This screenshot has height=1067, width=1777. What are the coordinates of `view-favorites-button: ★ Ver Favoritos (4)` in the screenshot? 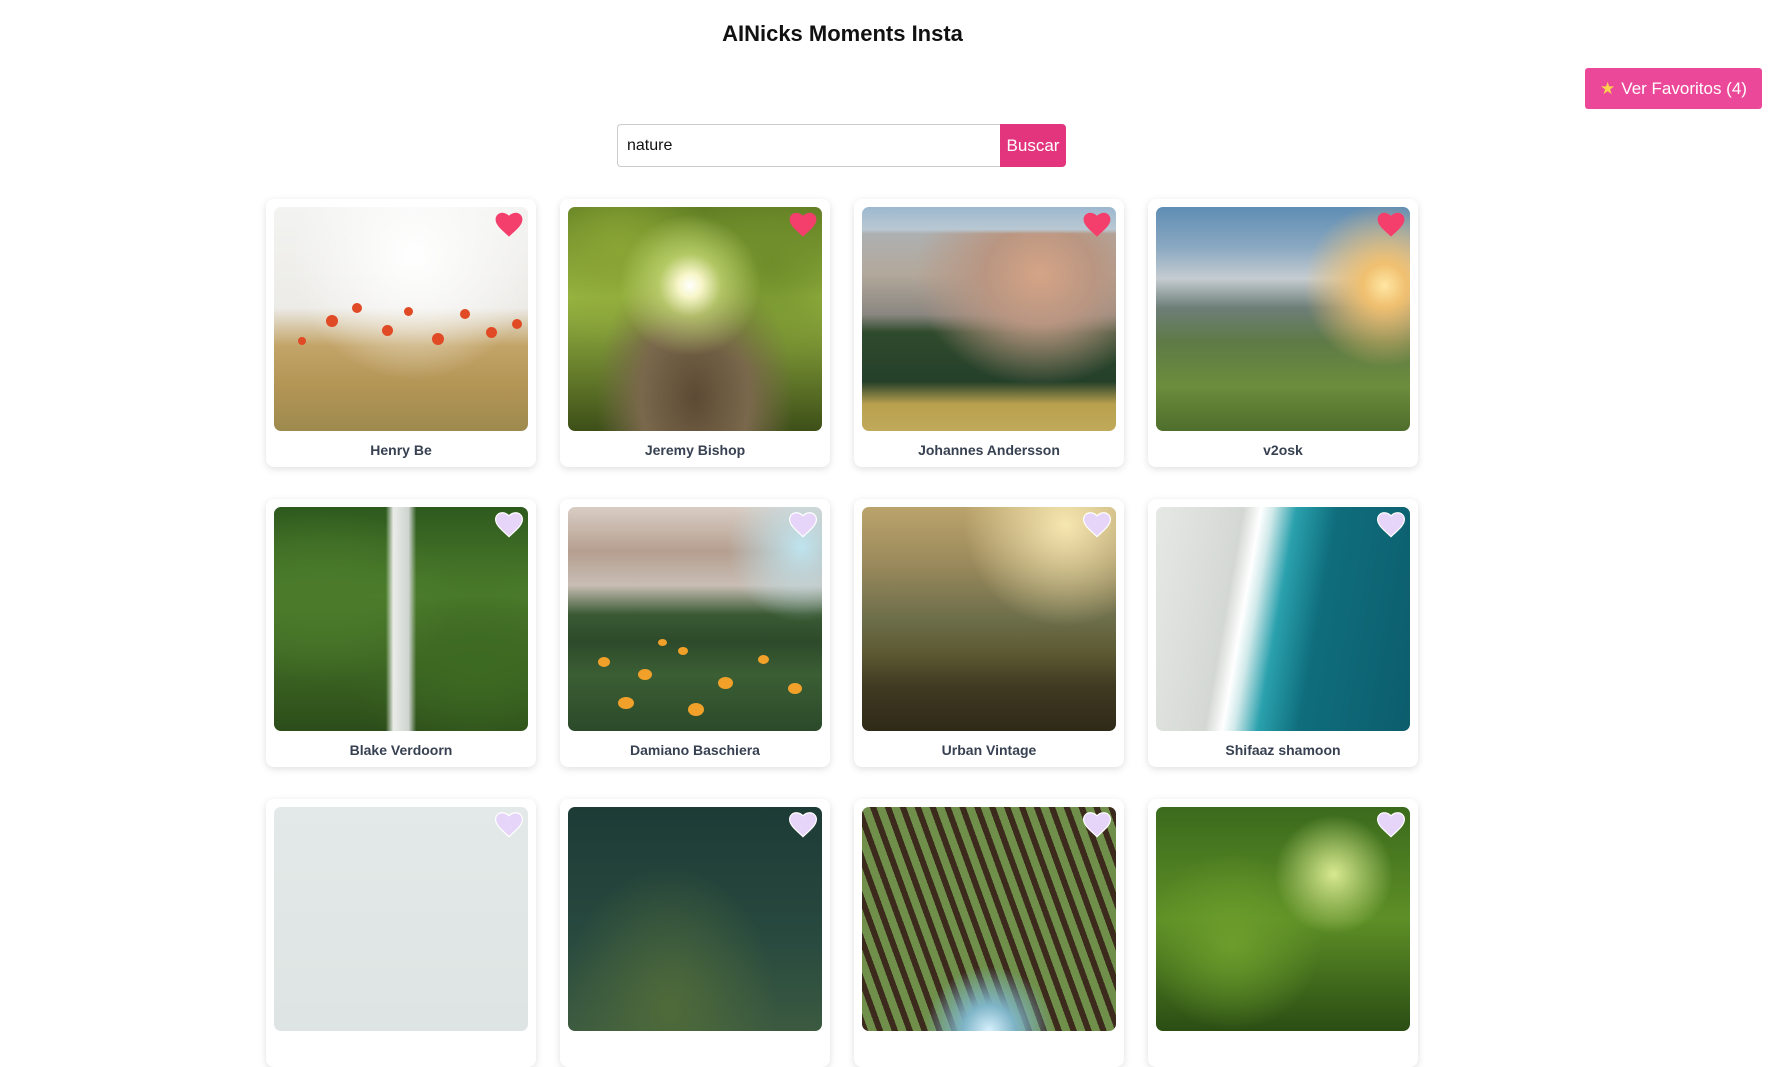 It's located at (1673, 88).